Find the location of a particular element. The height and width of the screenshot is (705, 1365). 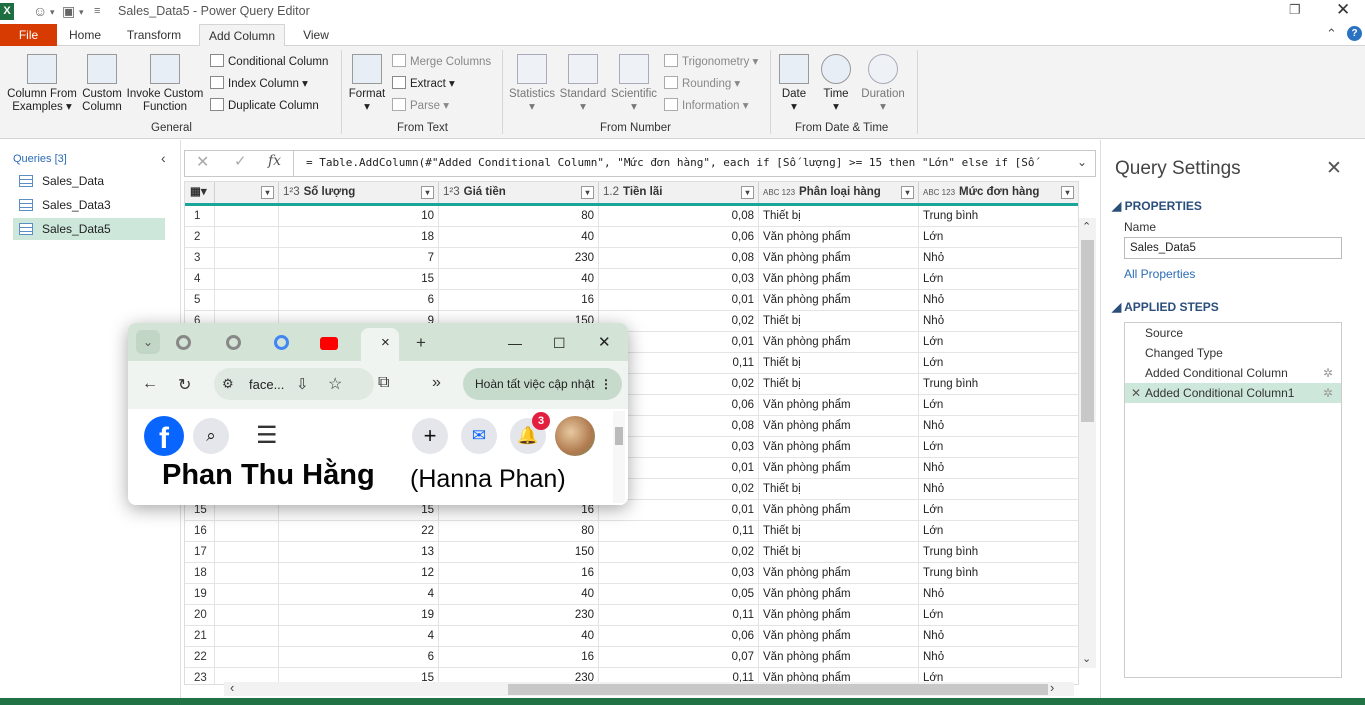

query-item-sales-data: Sales_Data is located at coordinates (89, 181).